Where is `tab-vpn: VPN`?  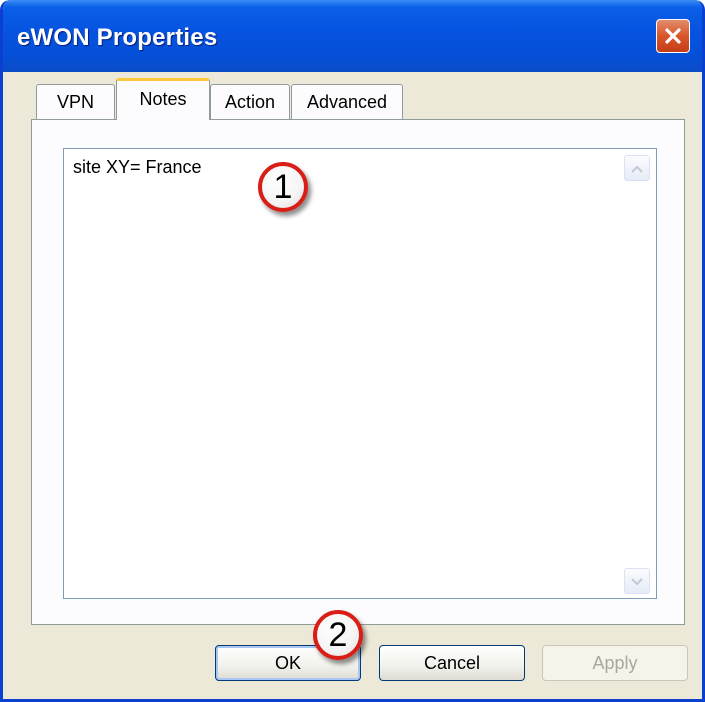 tab-vpn: VPN is located at coordinates (75, 102).